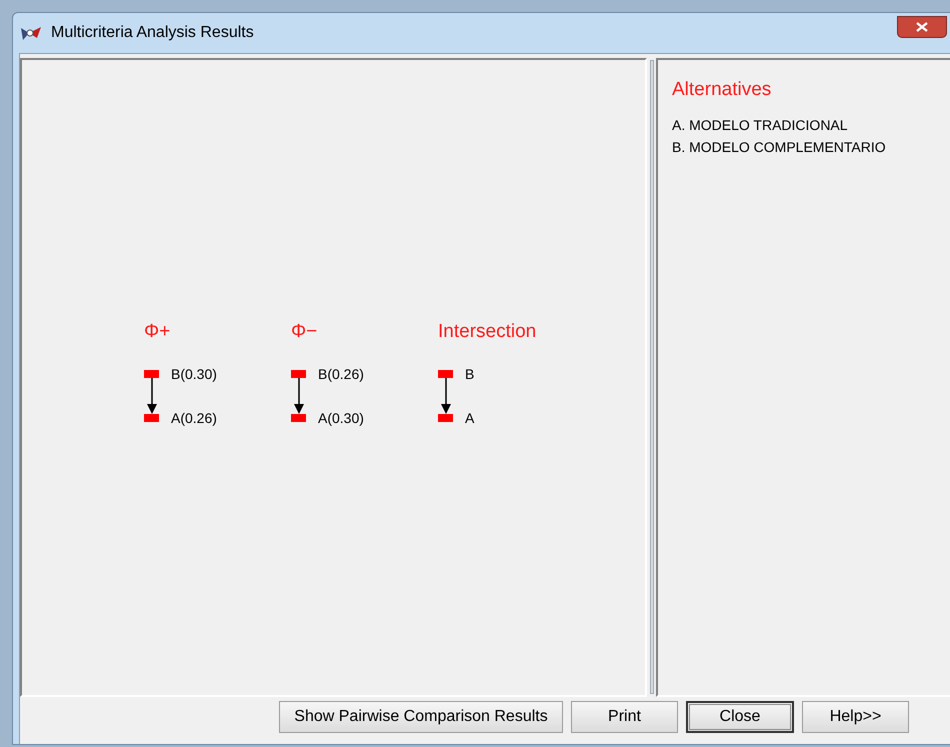 The width and height of the screenshot is (950, 747). What do you see at coordinates (304, 332) in the screenshot?
I see `diagram-title: Φ−` at bounding box center [304, 332].